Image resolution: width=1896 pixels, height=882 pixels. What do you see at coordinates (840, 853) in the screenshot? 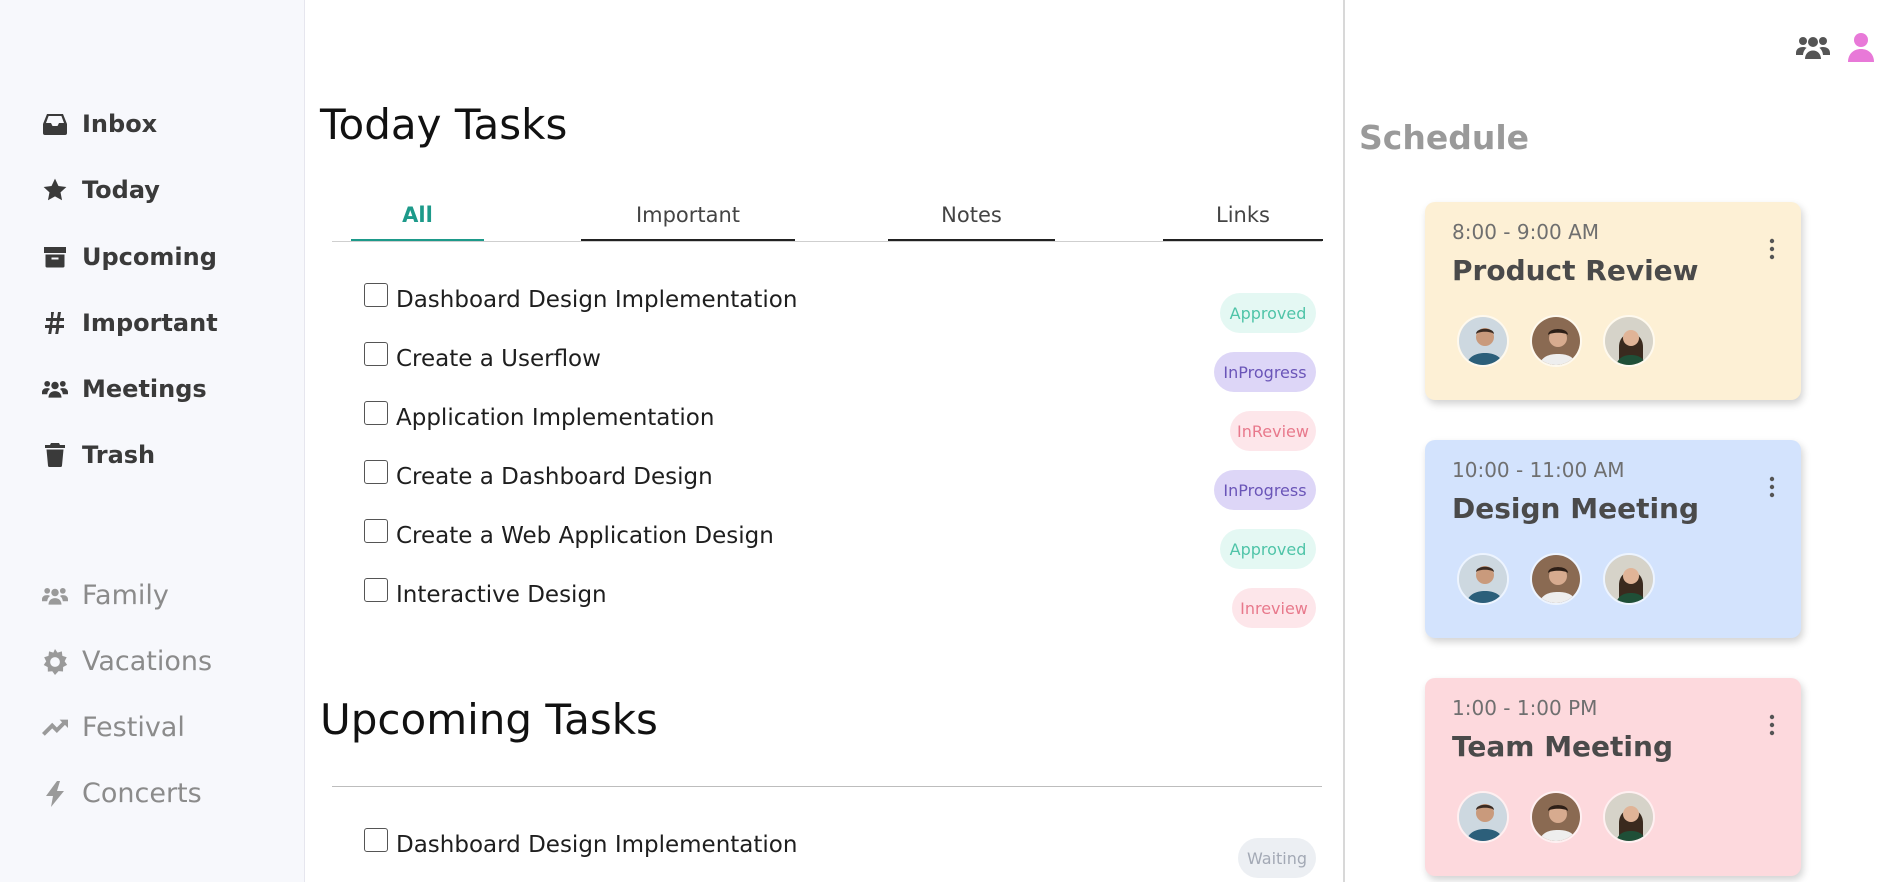
I see `task-row: Dashboard Design Implementation Waiting` at bounding box center [840, 853].